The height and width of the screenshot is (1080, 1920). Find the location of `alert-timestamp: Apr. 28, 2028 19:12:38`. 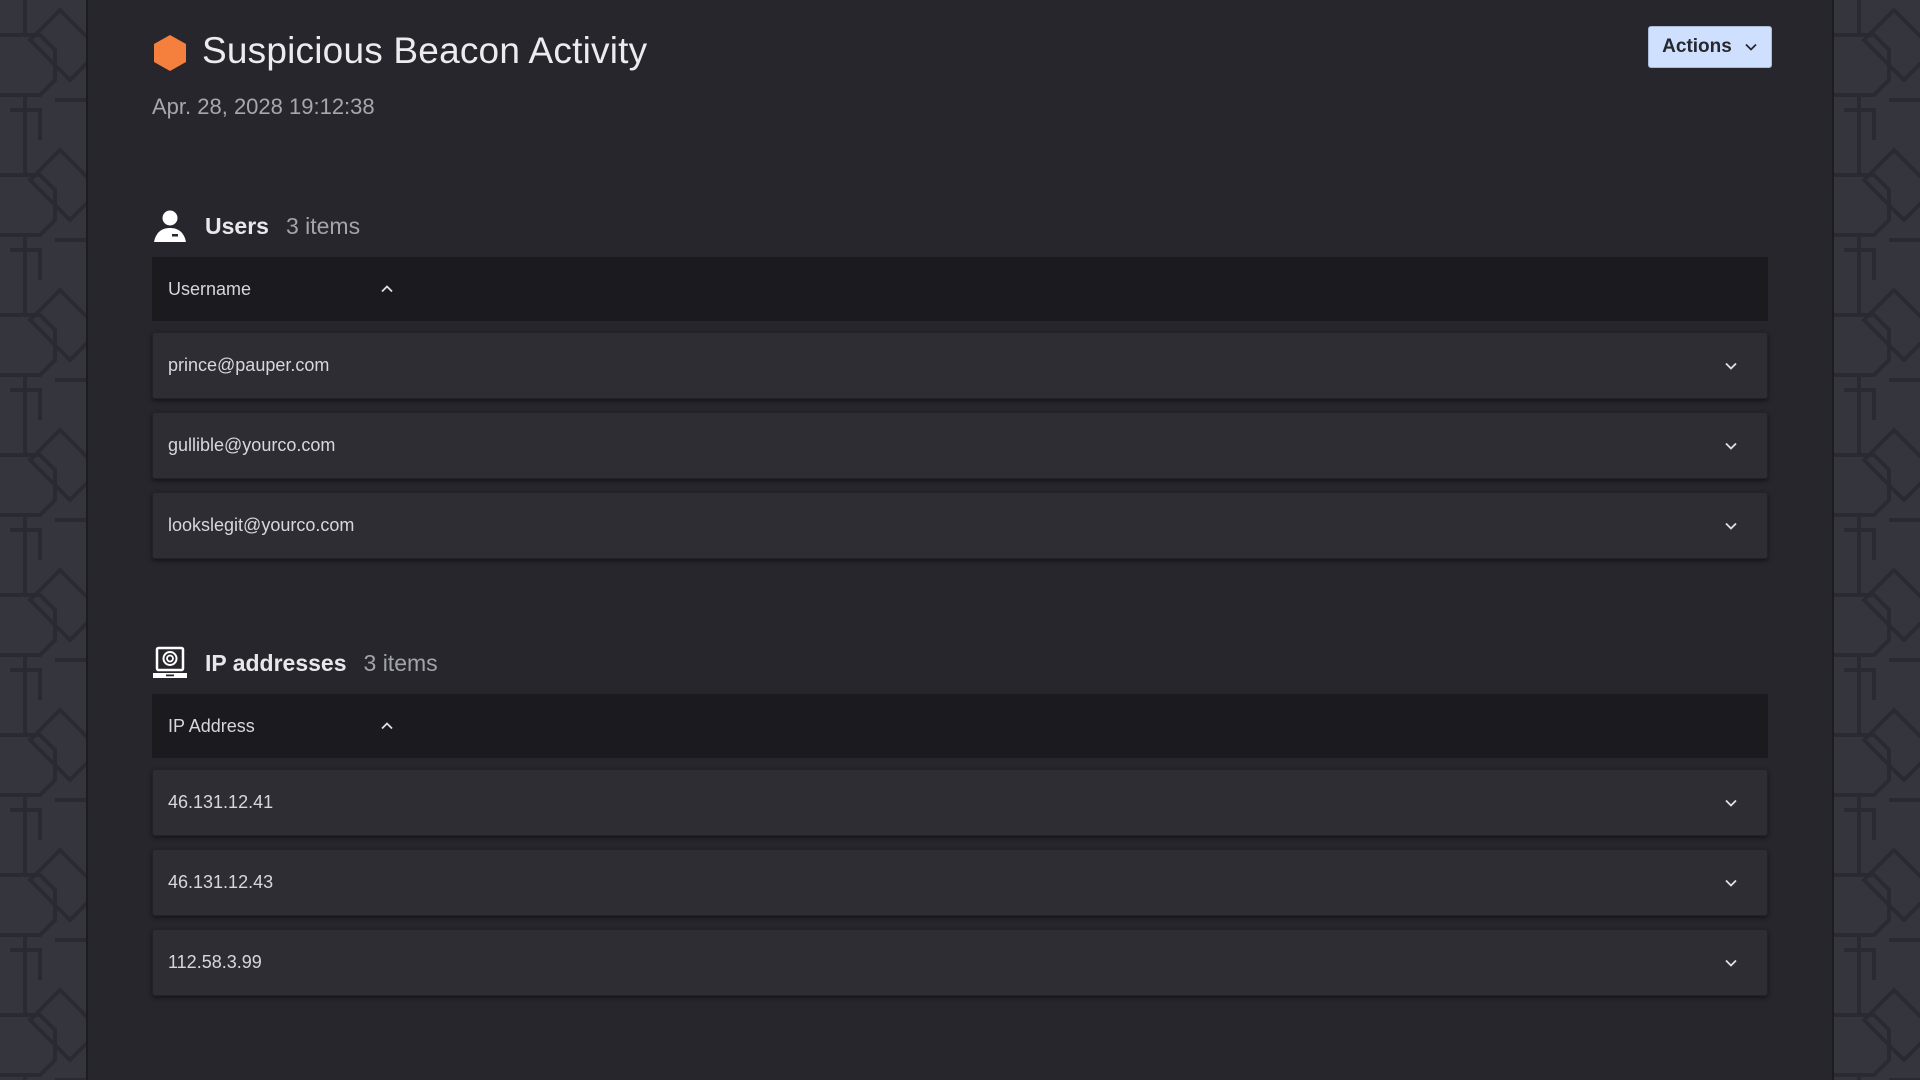

alert-timestamp: Apr. 28, 2028 19:12:38 is located at coordinates (263, 106).